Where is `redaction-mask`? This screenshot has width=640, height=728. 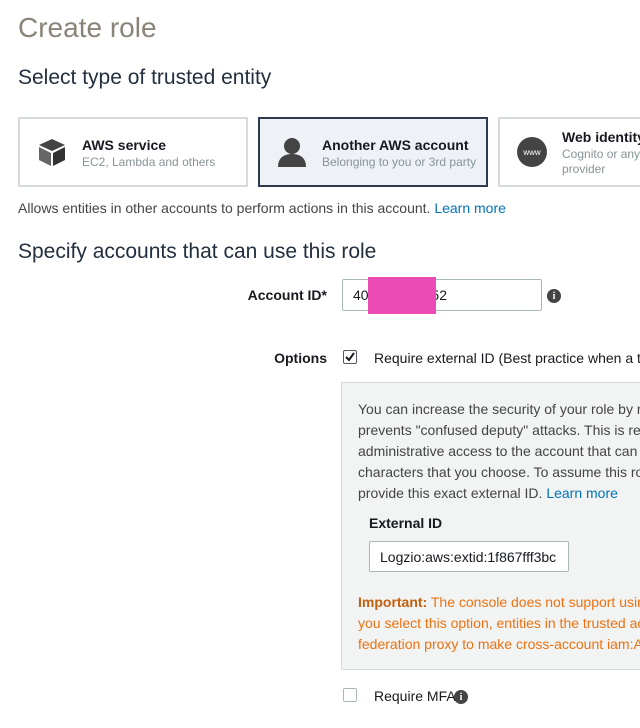 redaction-mask is located at coordinates (402, 295).